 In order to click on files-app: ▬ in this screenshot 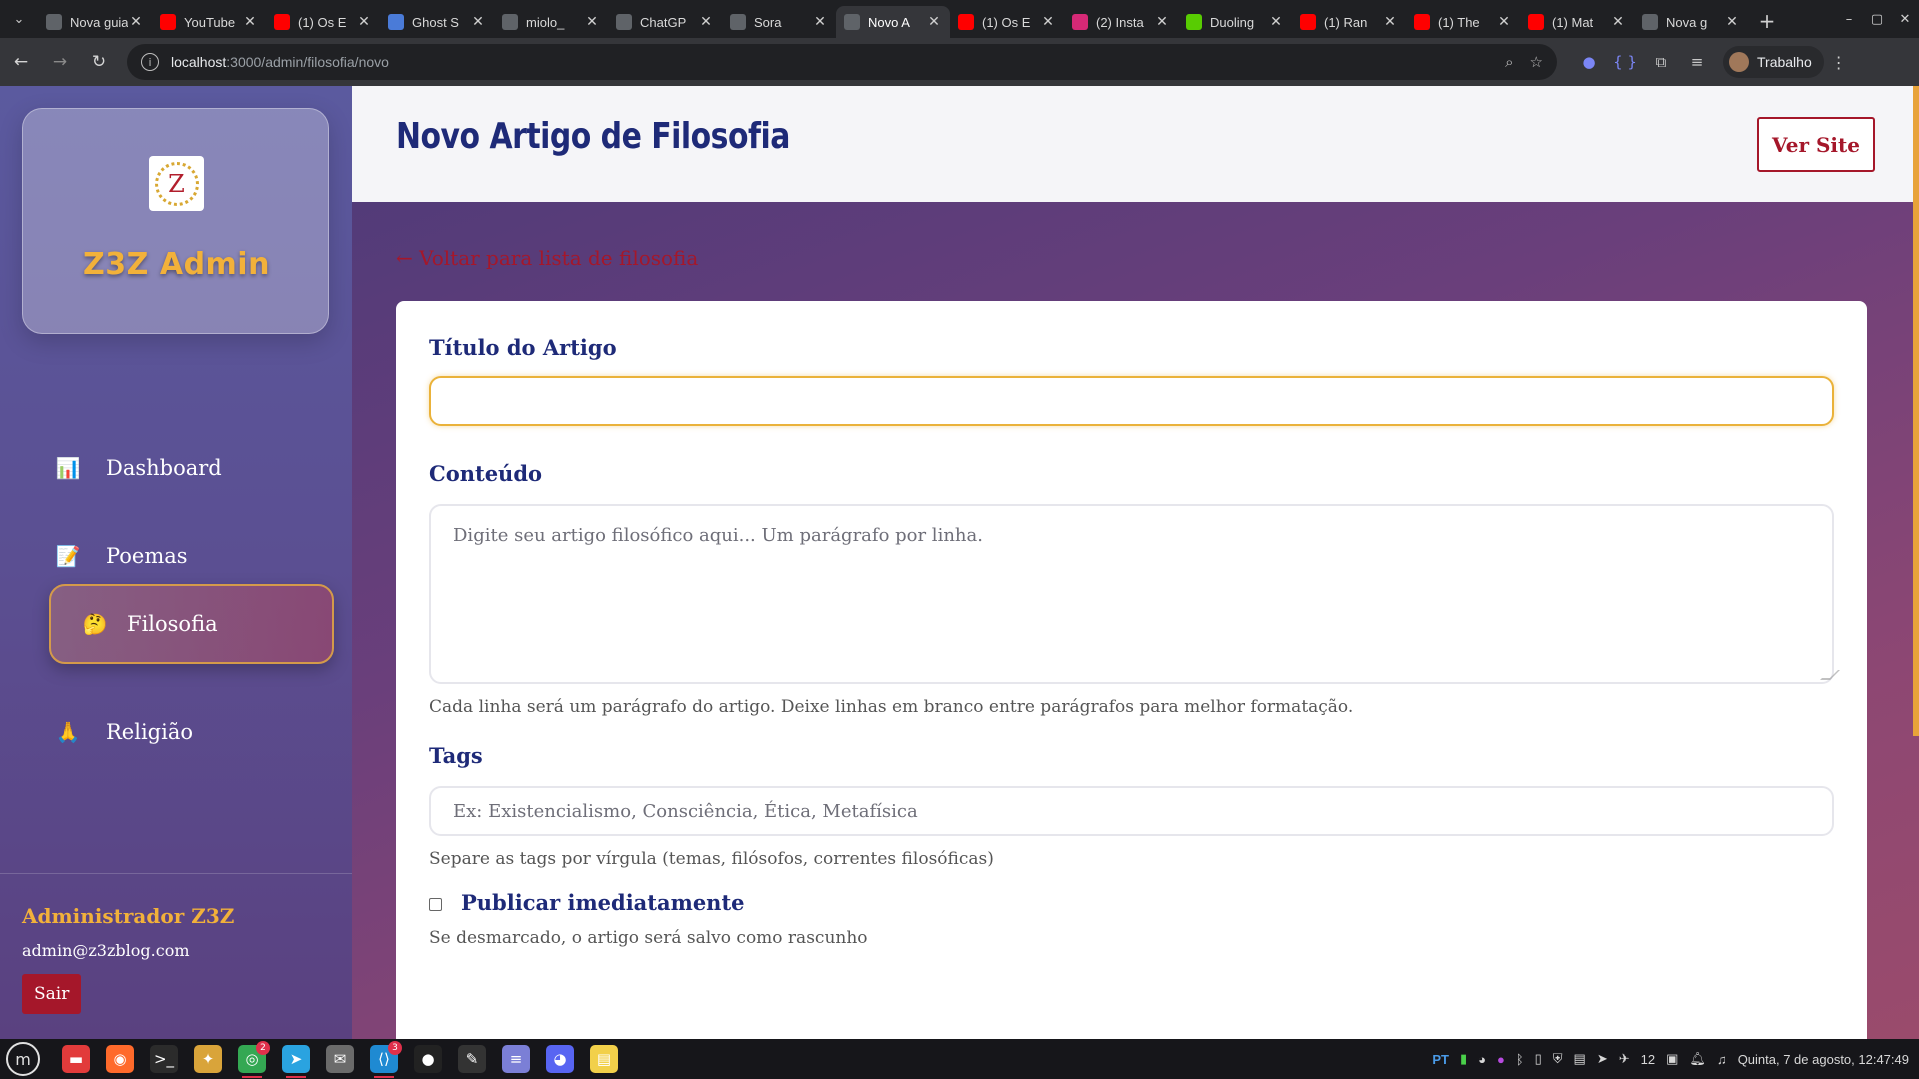, I will do `click(76, 1059)`.